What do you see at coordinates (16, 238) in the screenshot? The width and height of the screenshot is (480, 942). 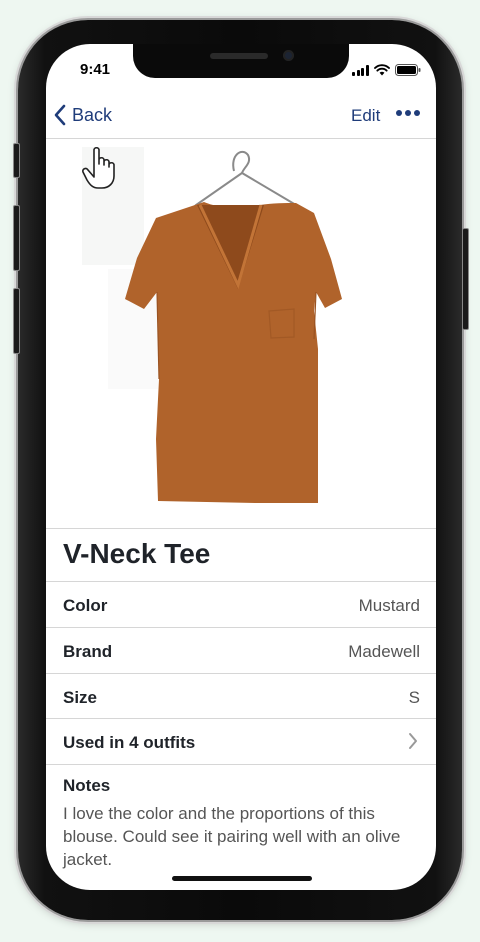 I see `volume-up-button` at bounding box center [16, 238].